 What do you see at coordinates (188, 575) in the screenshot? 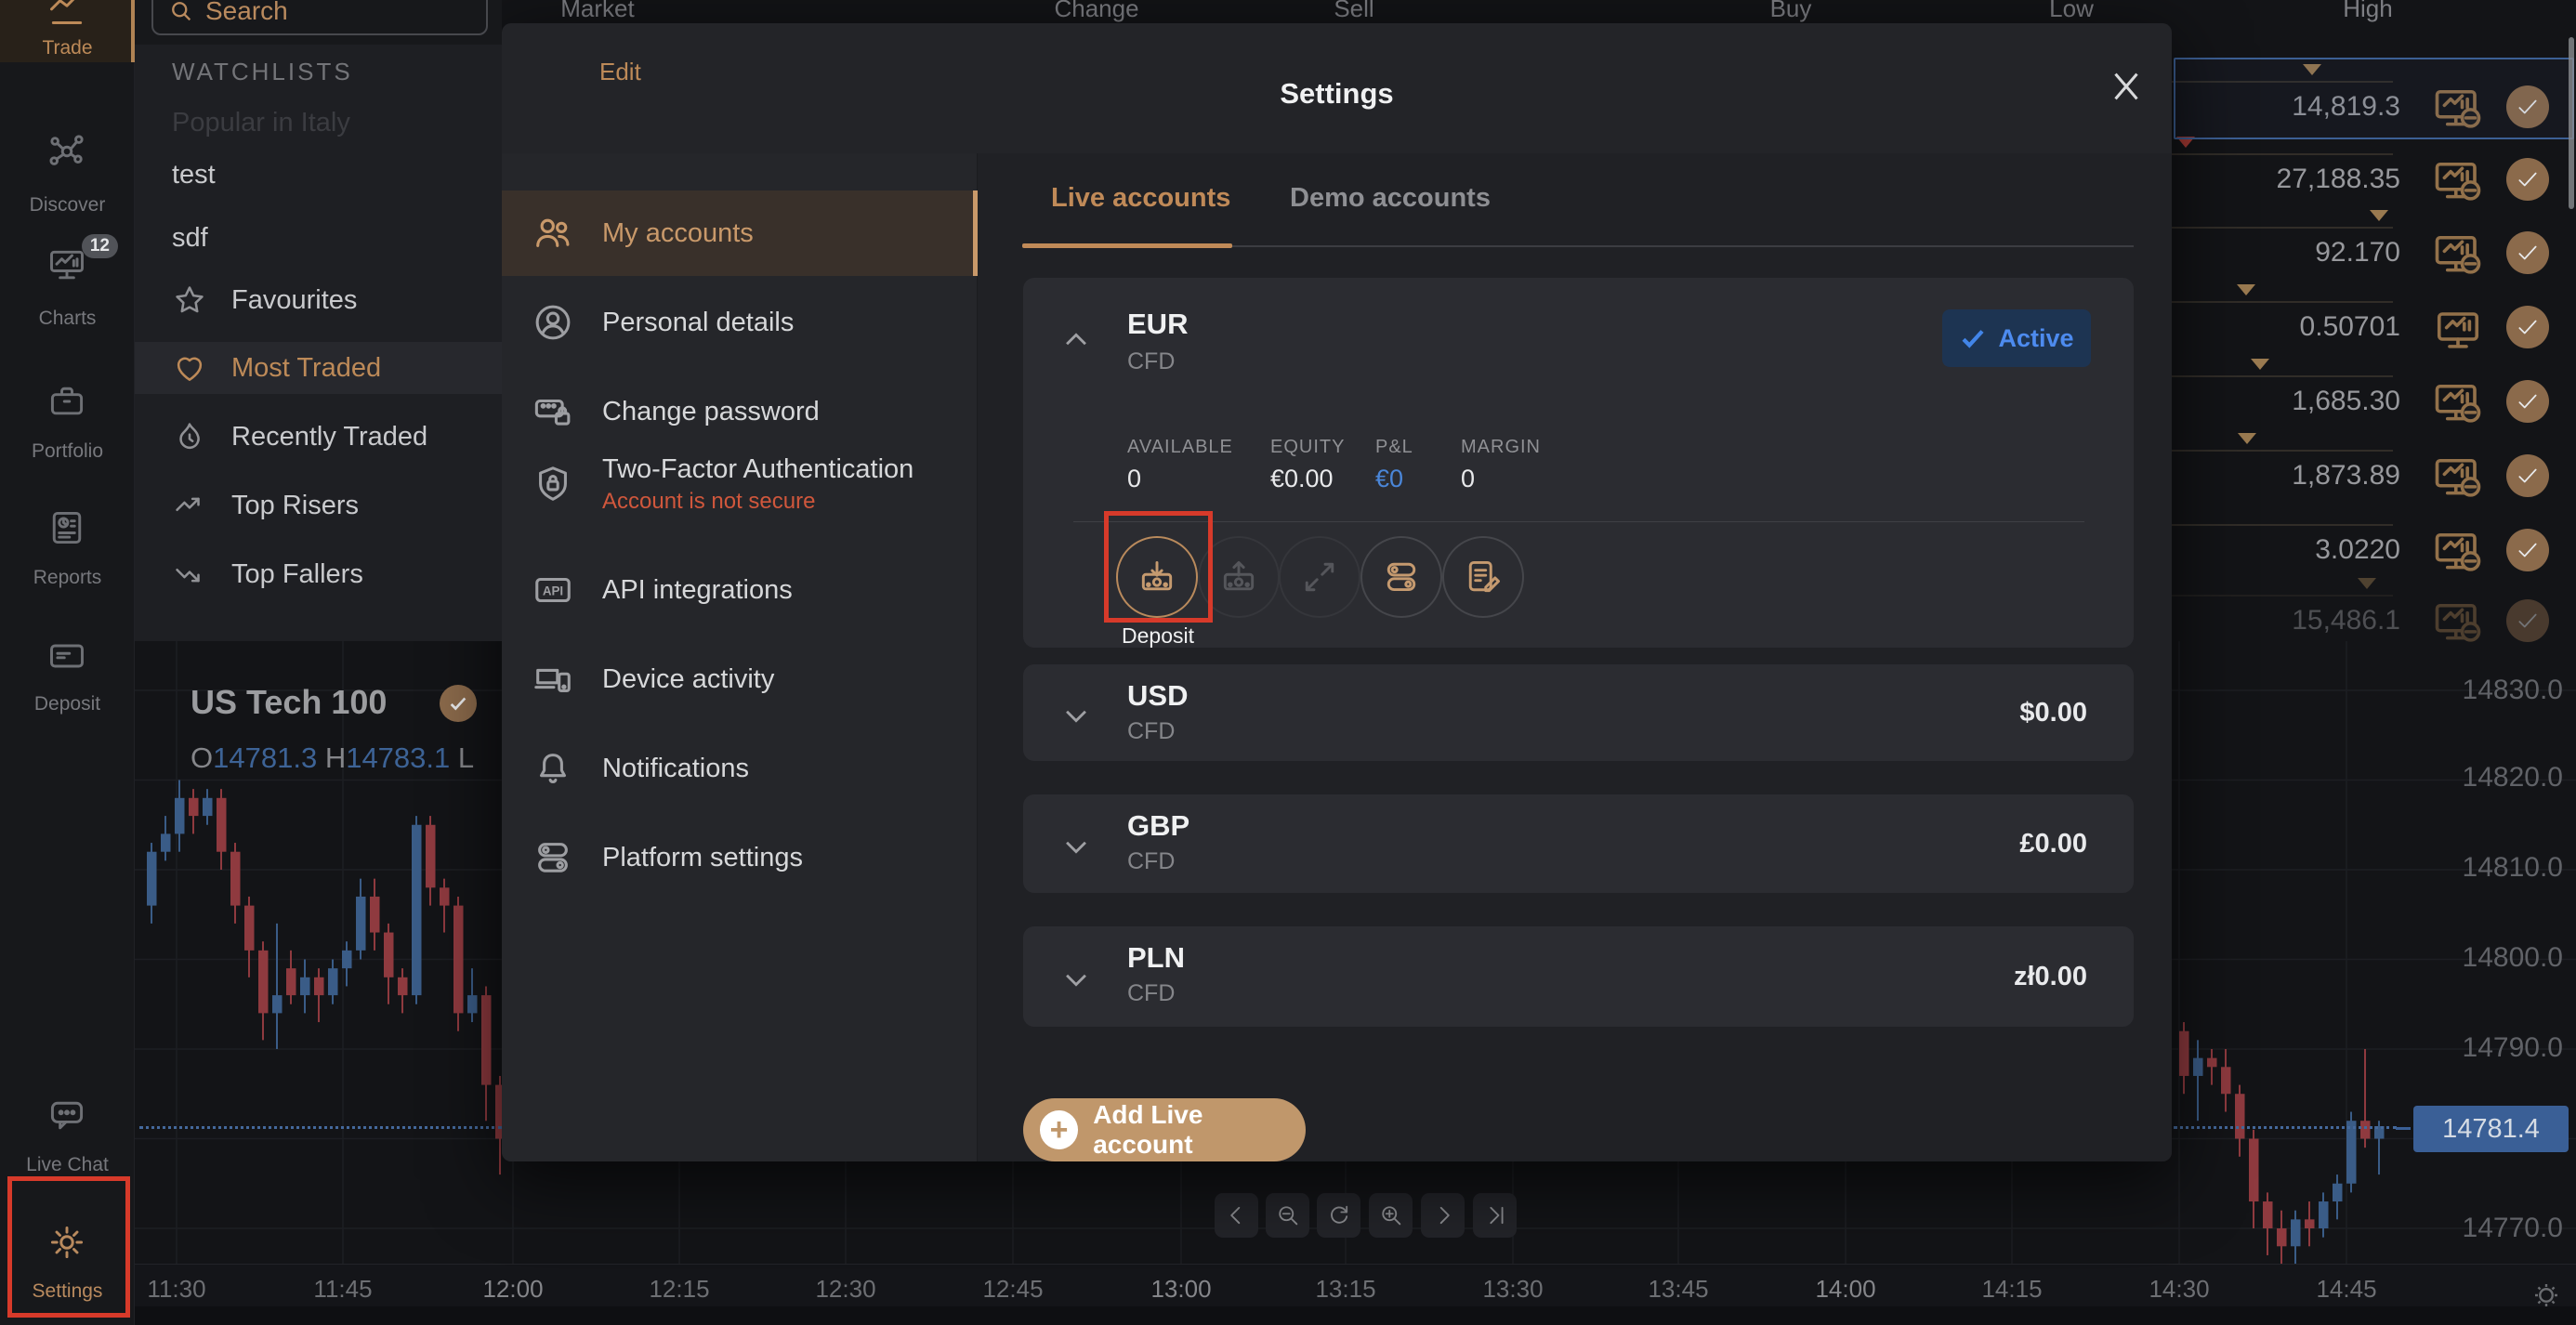
I see `trend-down-icon` at bounding box center [188, 575].